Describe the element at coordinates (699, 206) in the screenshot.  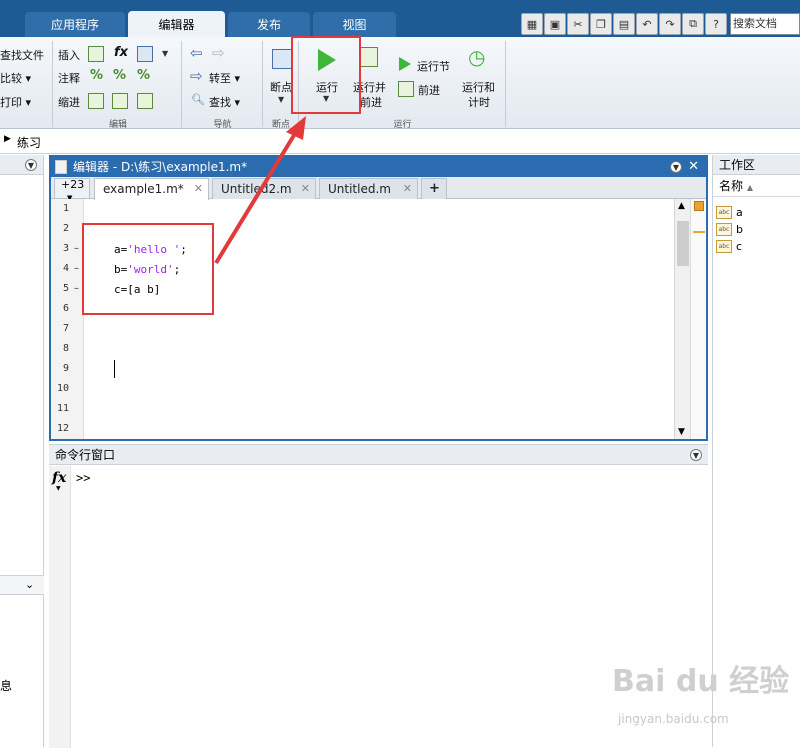
I see `code-analyzer-status-icon` at that location.